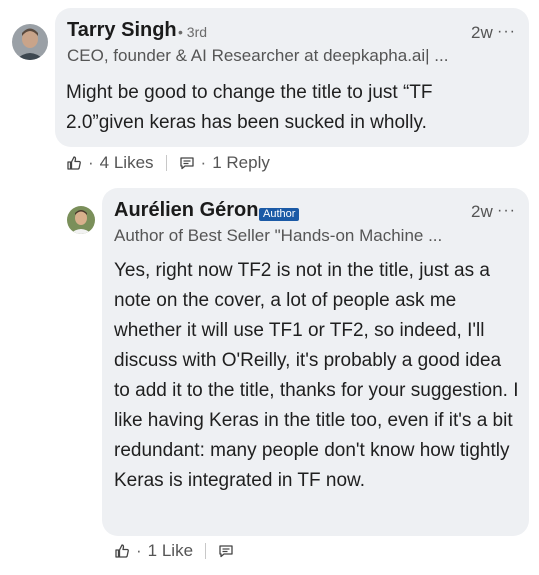 The height and width of the screenshot is (575, 539). Describe the element at coordinates (279, 214) in the screenshot. I see `author-badge: Author` at that location.